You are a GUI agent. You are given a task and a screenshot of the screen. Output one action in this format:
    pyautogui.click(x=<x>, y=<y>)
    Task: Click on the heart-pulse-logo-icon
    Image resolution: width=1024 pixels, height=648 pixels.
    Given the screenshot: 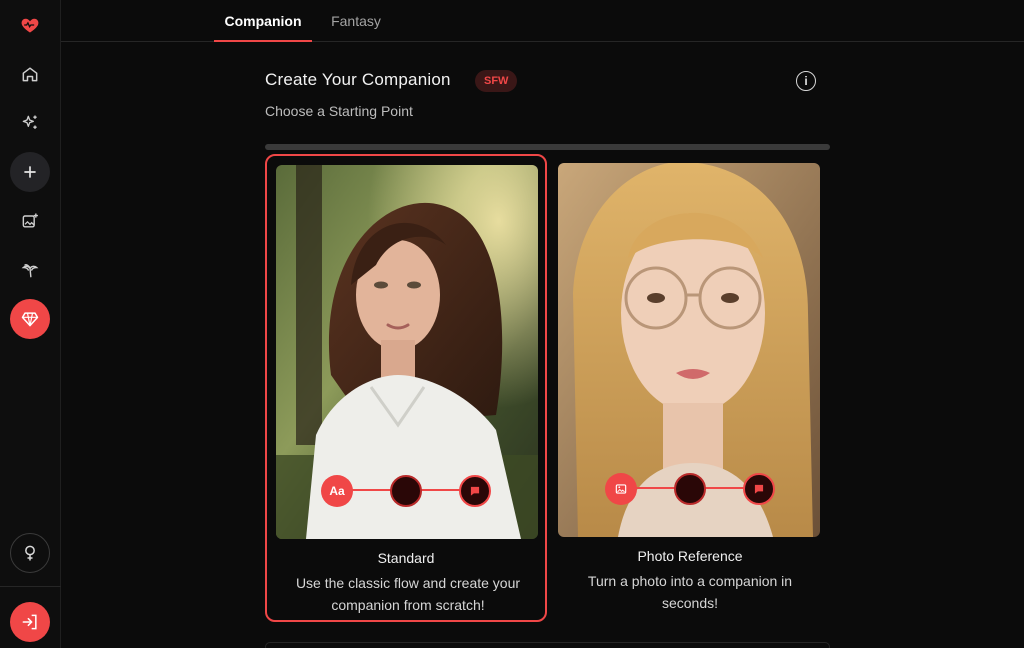 What is the action you would take?
    pyautogui.click(x=30, y=25)
    